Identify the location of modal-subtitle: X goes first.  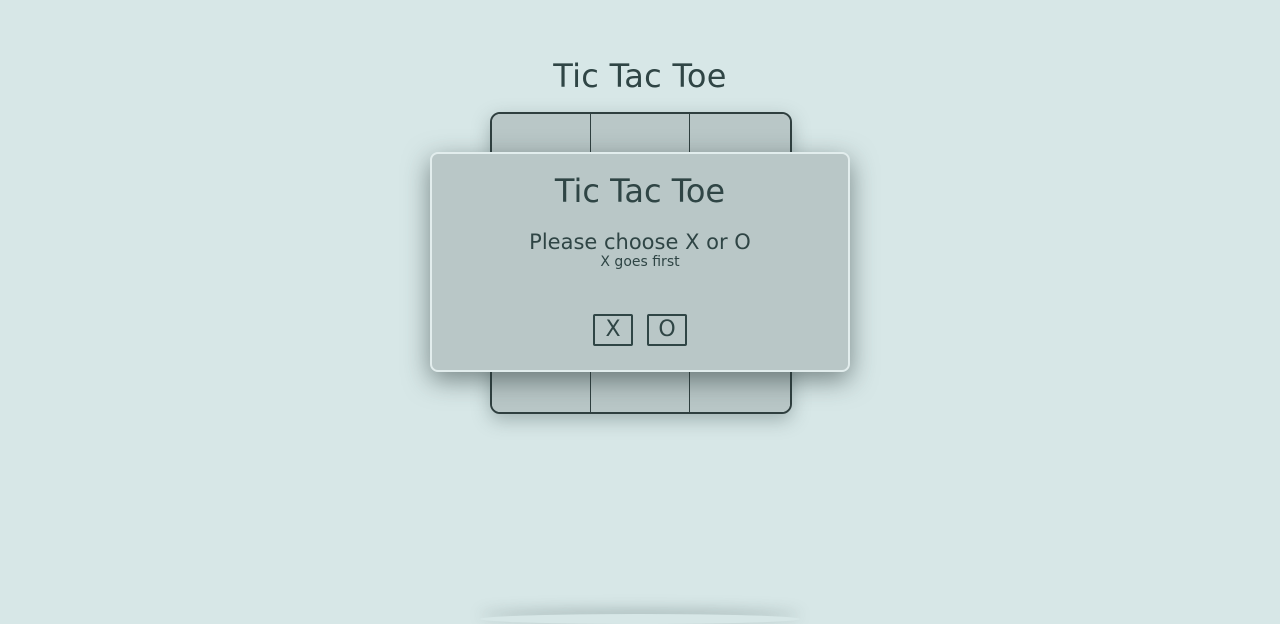
(640, 262).